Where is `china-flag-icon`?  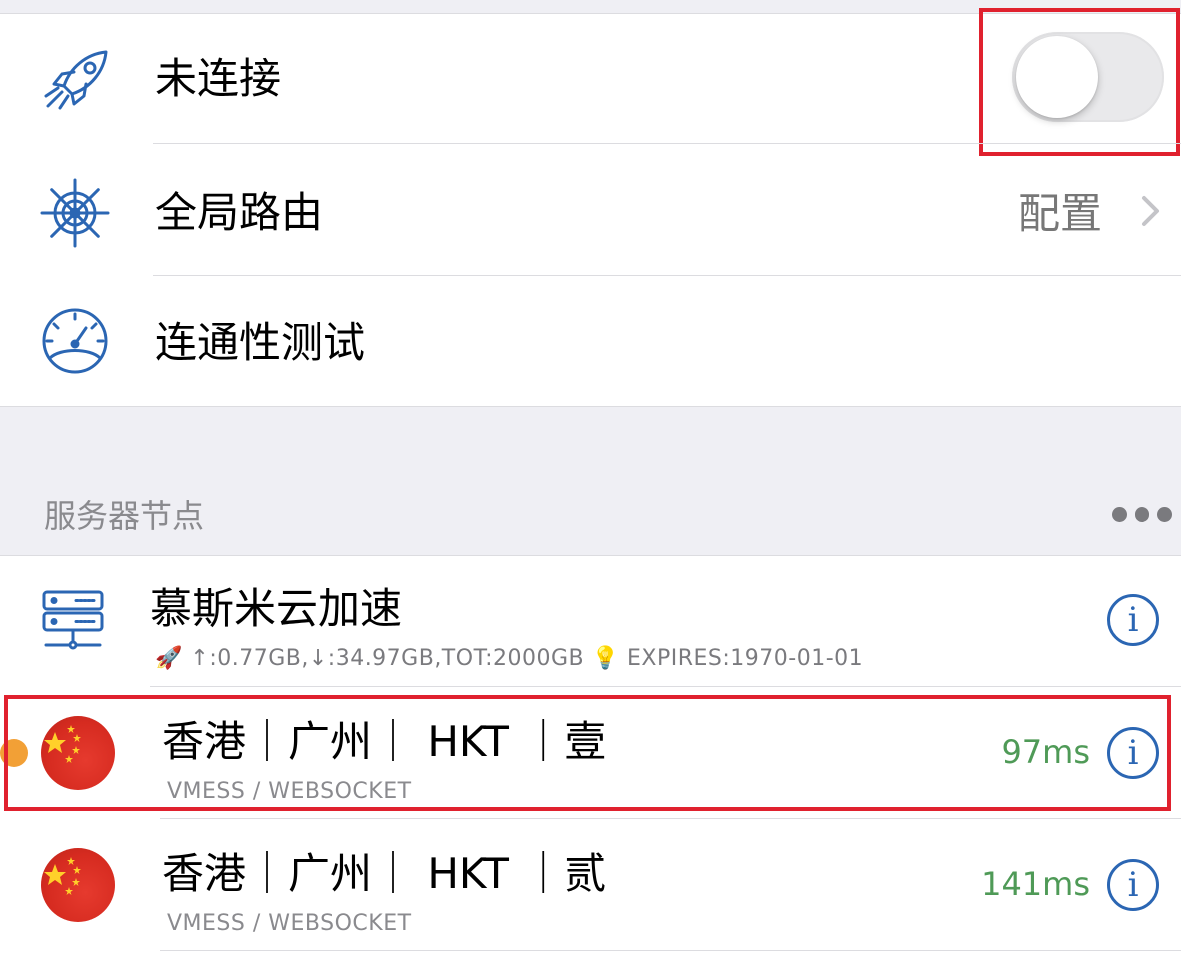 china-flag-icon is located at coordinates (78, 885).